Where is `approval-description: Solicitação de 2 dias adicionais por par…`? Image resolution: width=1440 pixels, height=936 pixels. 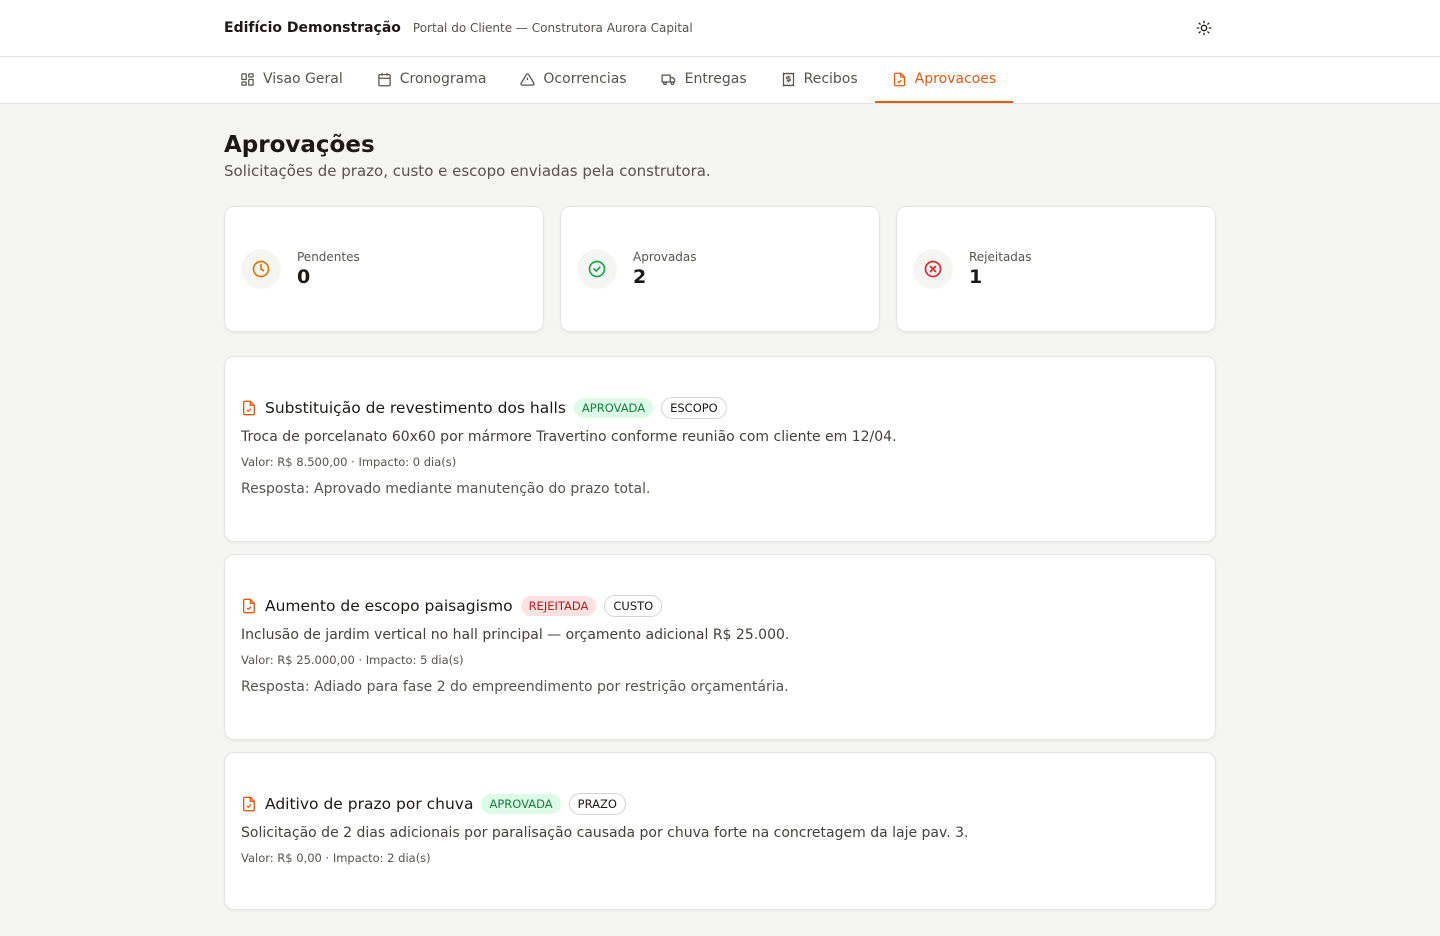 approval-description: Solicitação de 2 dias adicionais por par… is located at coordinates (605, 833).